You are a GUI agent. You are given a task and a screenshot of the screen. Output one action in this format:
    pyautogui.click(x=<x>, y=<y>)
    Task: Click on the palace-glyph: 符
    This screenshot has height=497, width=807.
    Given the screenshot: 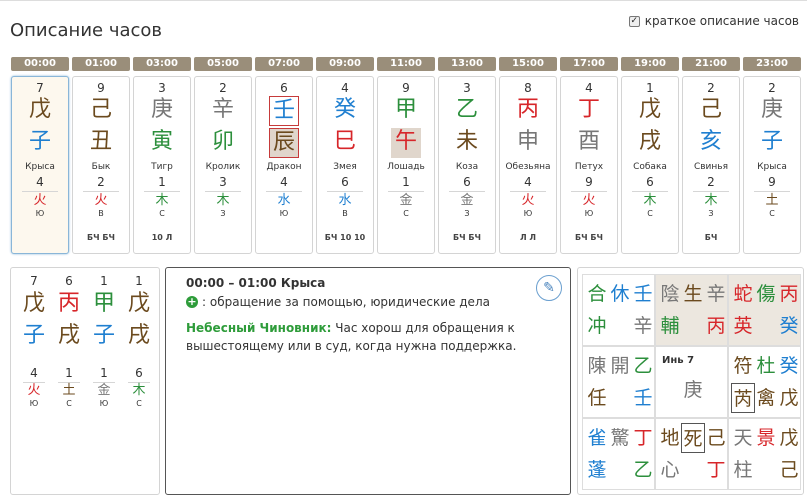 What is the action you would take?
    pyautogui.click(x=743, y=366)
    